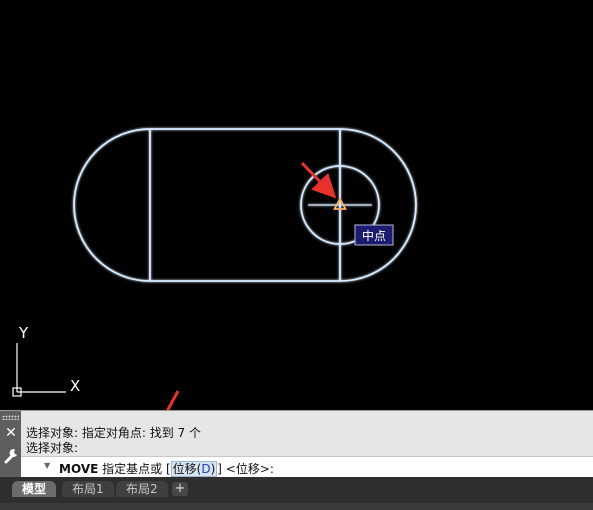 The width and height of the screenshot is (593, 510). I want to click on command-panel-toolbar: ✕, so click(10, 444).